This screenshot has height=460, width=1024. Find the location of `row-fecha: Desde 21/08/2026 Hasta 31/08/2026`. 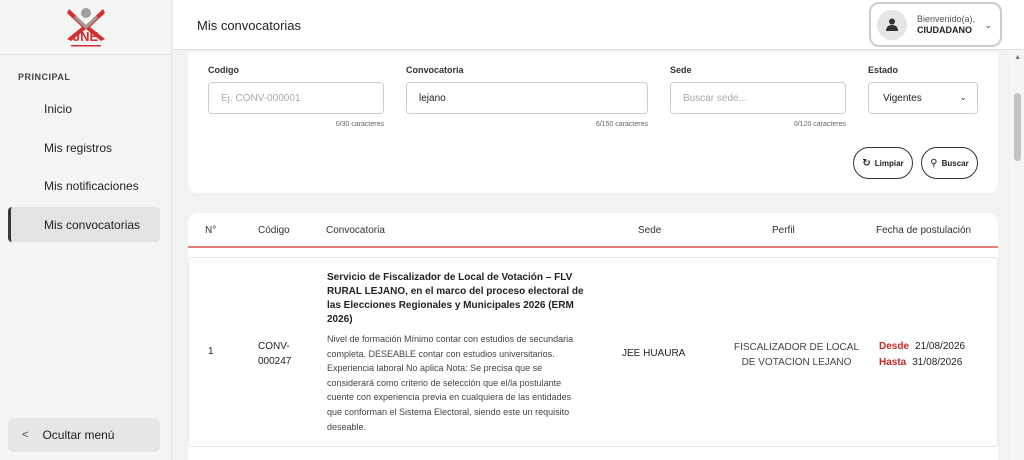

row-fecha: Desde 21/08/2026 Hasta 31/08/2026 is located at coordinates (922, 355).